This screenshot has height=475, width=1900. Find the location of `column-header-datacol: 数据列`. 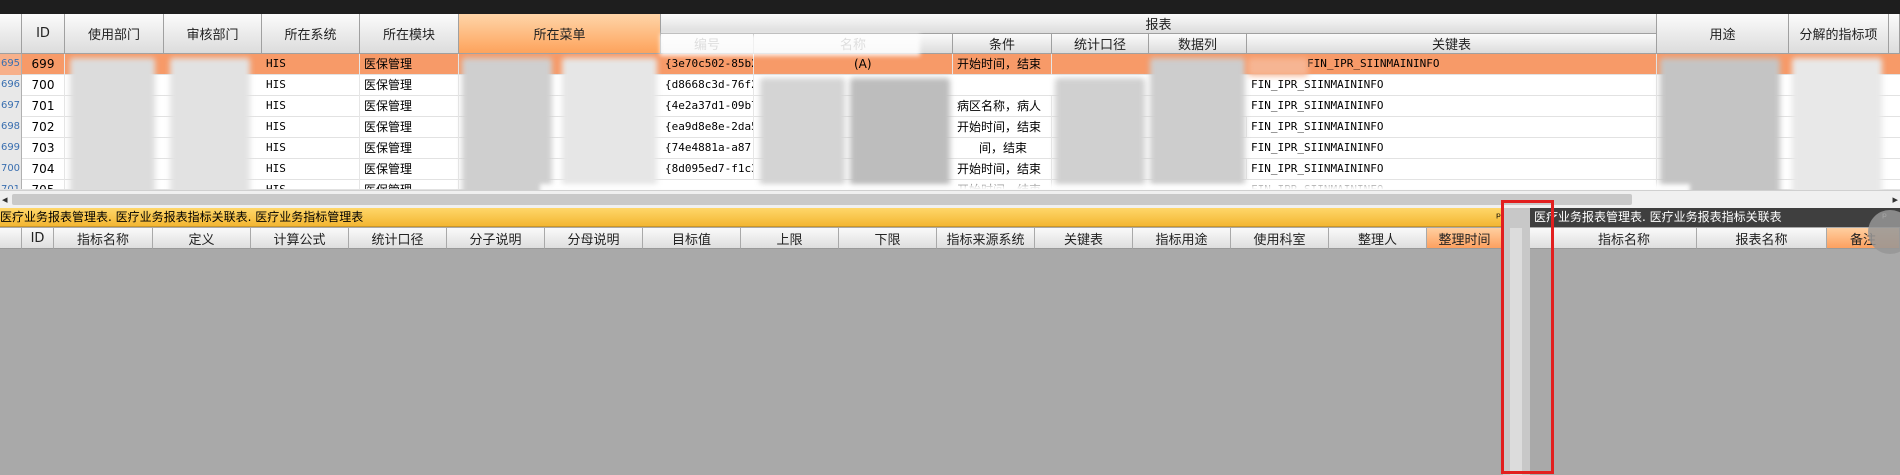

column-header-datacol: 数据列 is located at coordinates (1198, 44).